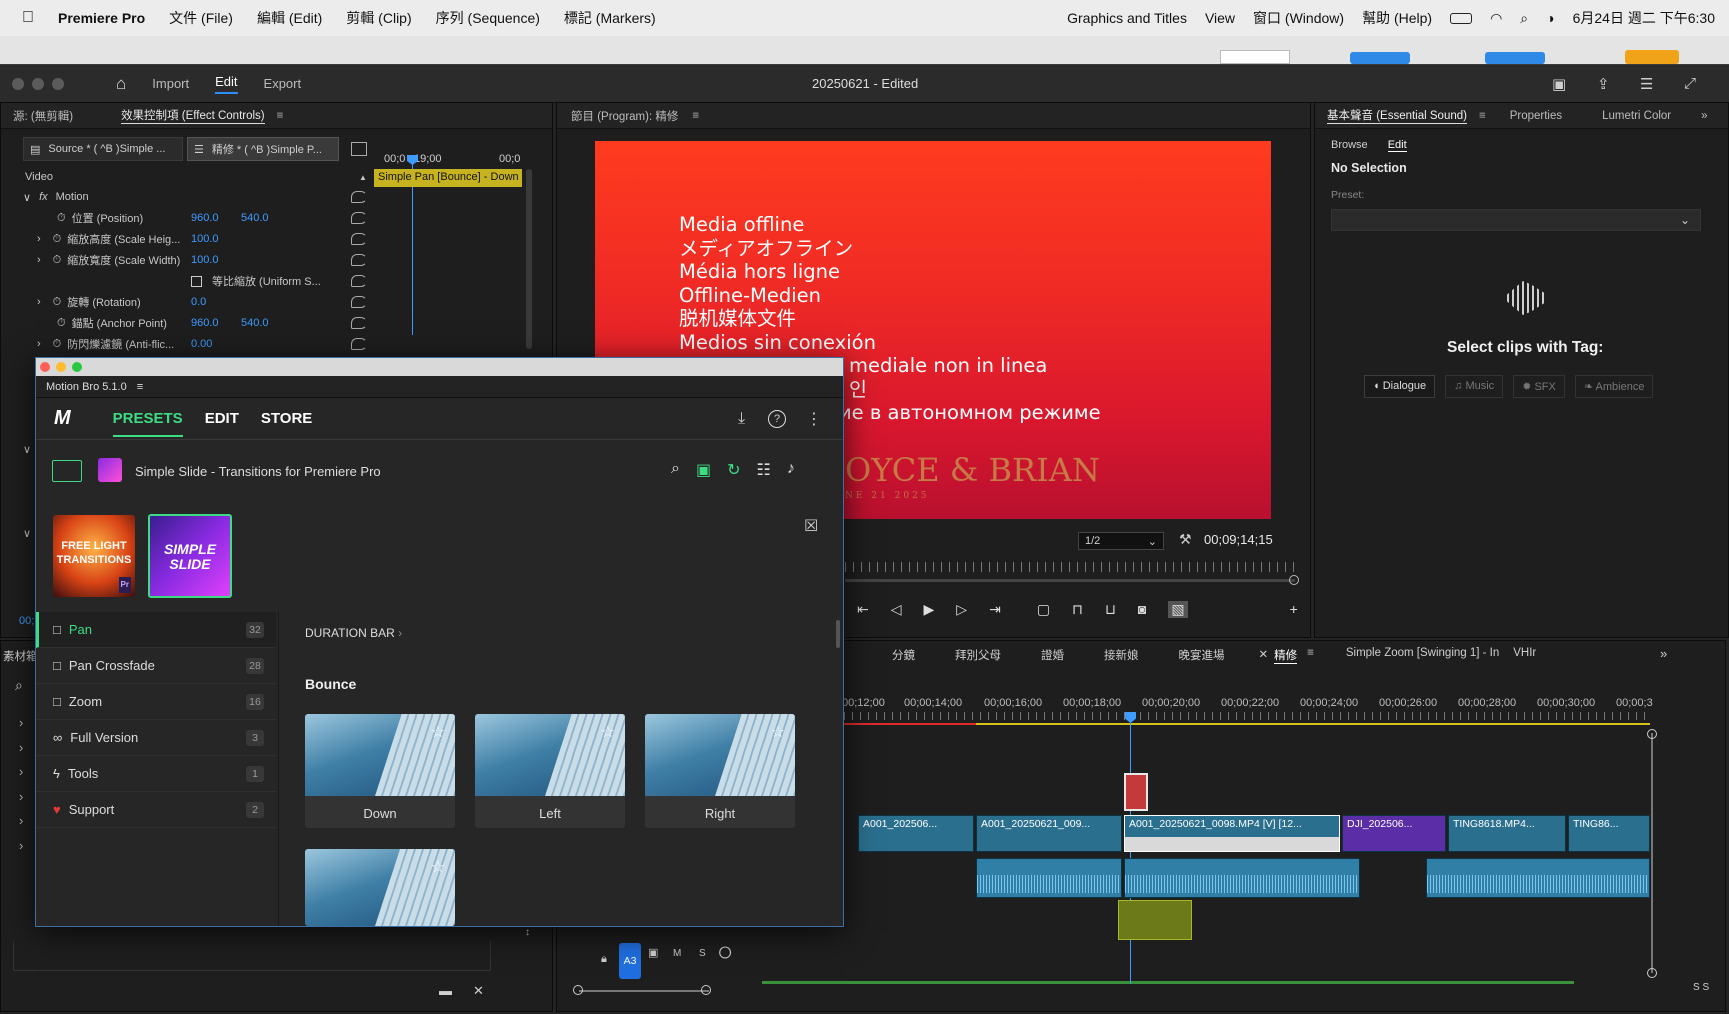 Image resolution: width=1729 pixels, height=1014 pixels. I want to click on rotation-value: 0.0, so click(198, 302).